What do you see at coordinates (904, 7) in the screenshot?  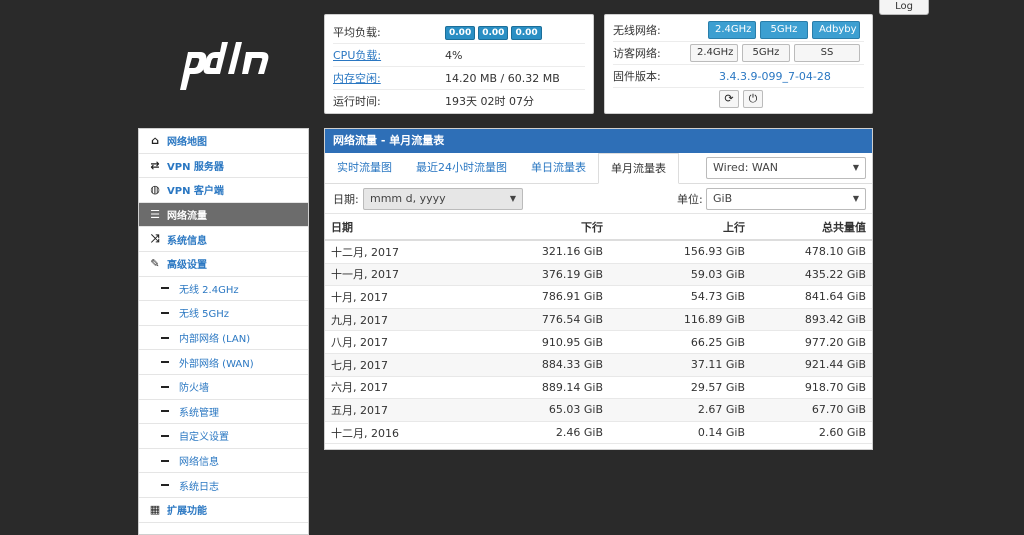 I see `logout-button: Log` at bounding box center [904, 7].